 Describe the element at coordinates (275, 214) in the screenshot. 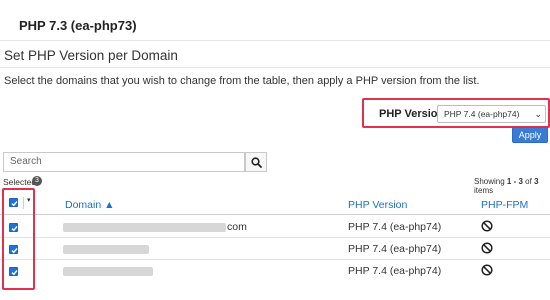

I see `table-header-divider` at that location.